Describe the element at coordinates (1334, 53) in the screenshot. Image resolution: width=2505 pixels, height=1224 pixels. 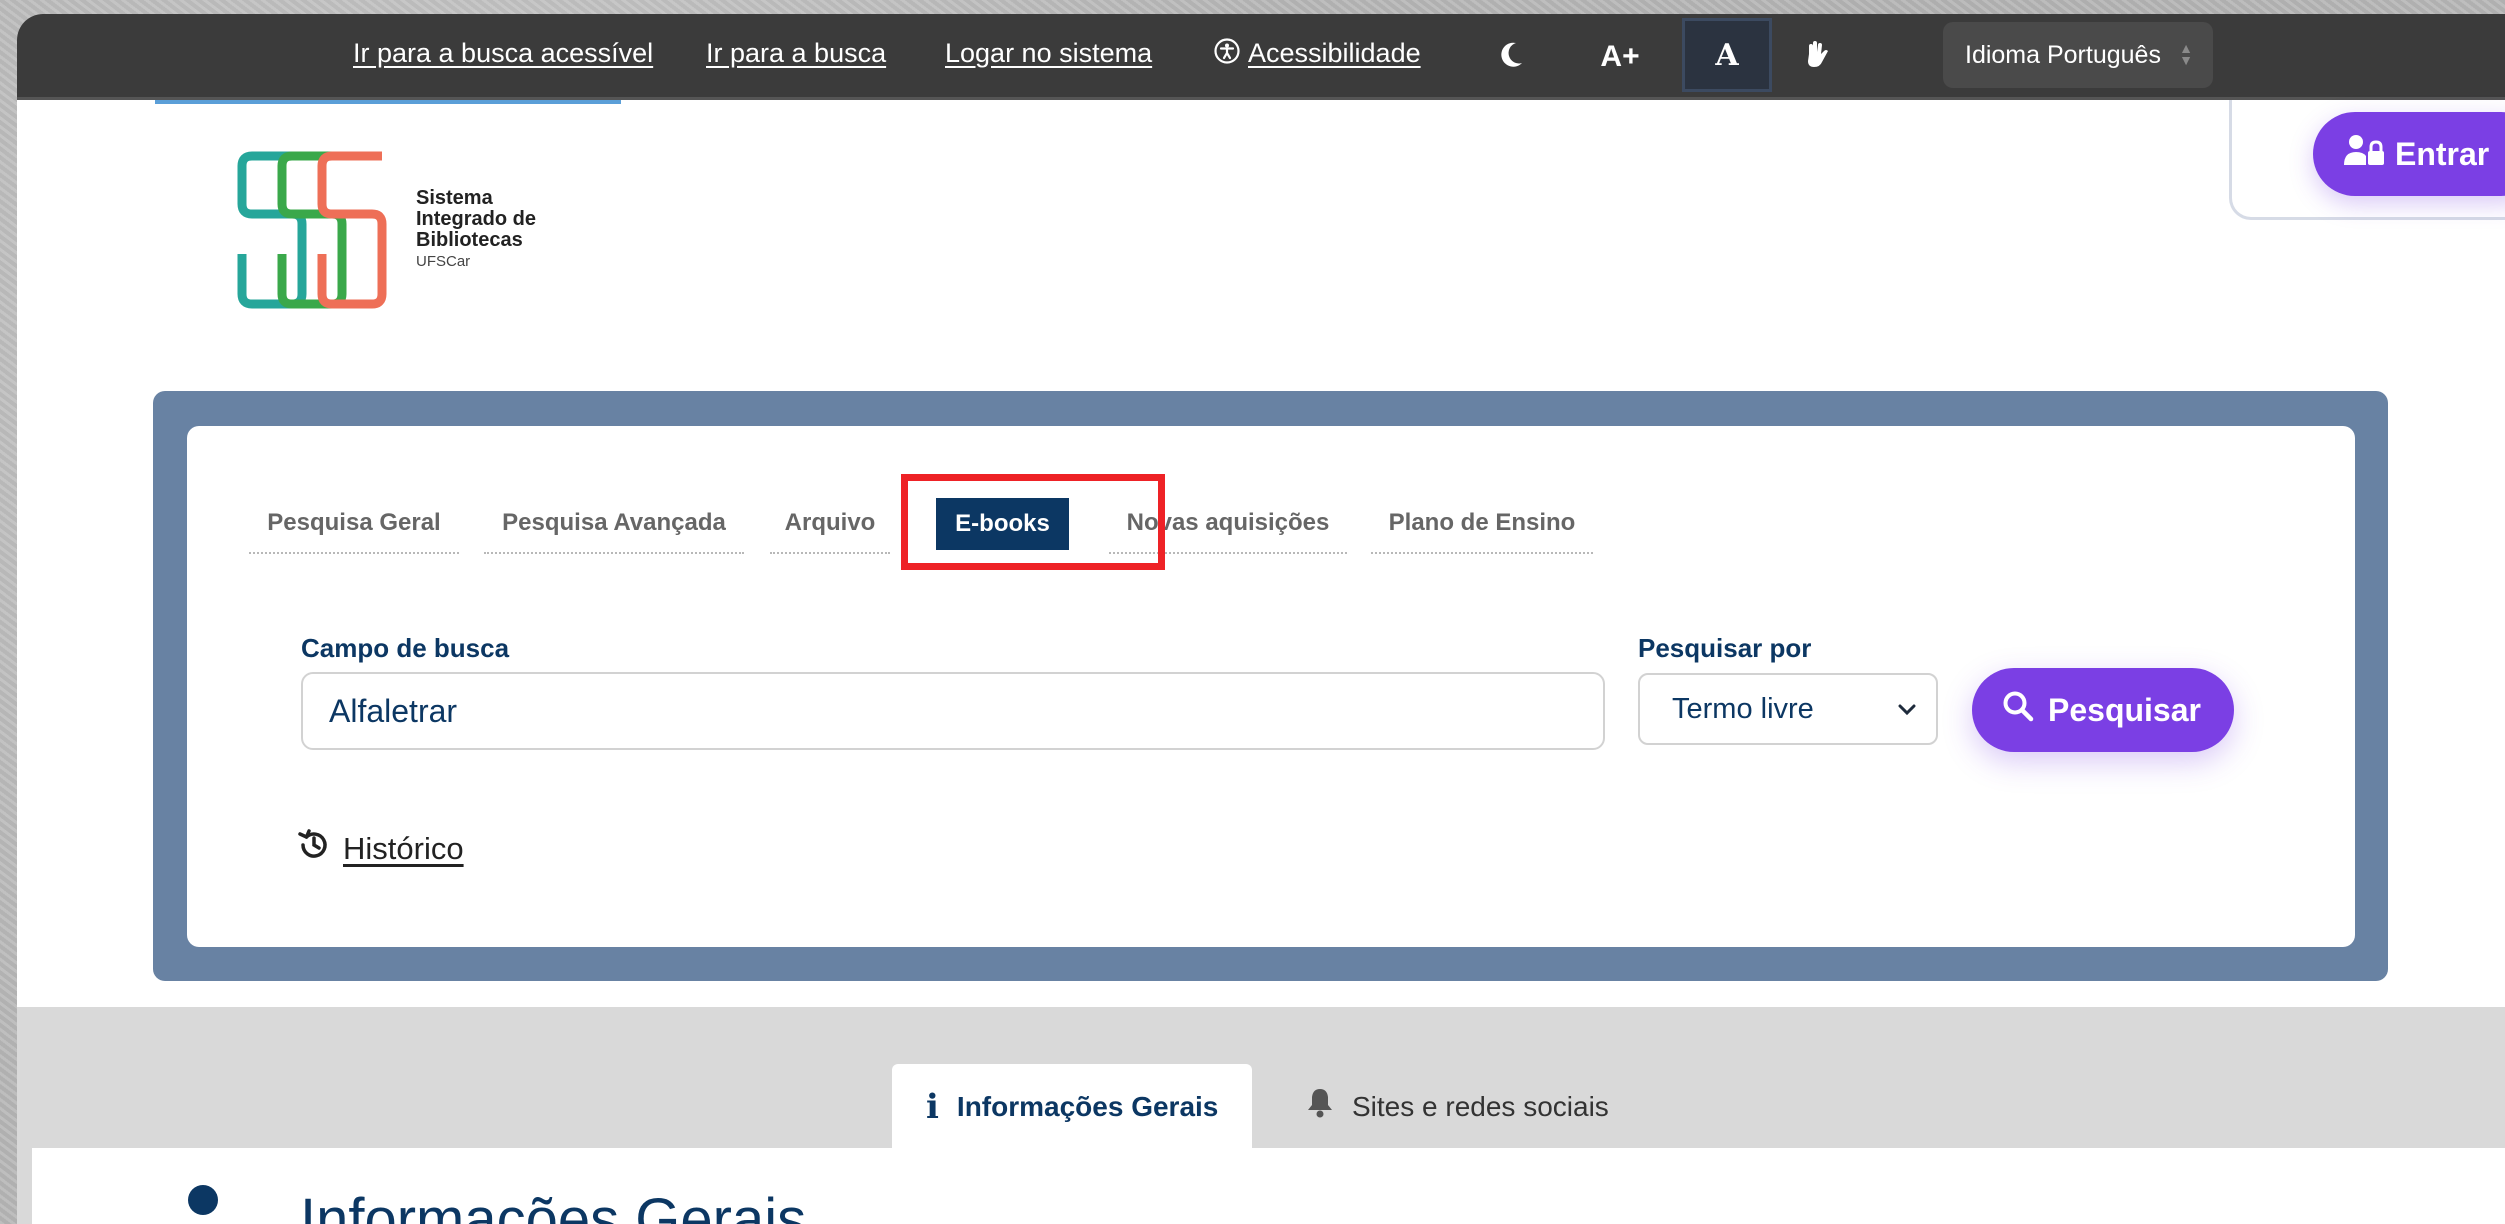
I see `accessibility-link: Acessibilidade` at that location.